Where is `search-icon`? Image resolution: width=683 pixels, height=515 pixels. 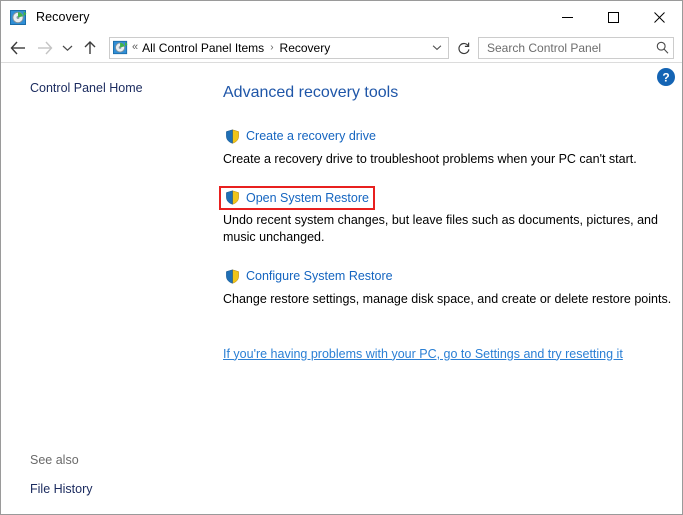 search-icon is located at coordinates (662, 47).